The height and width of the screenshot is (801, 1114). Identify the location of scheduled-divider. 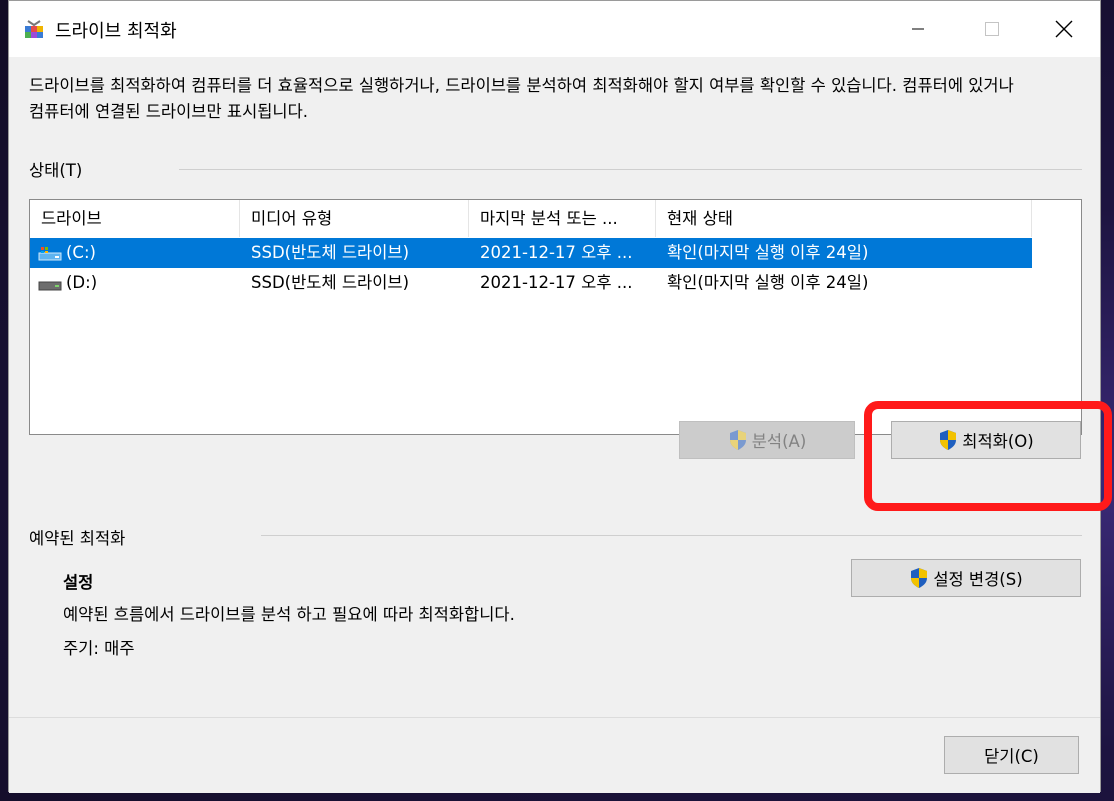
(671, 535).